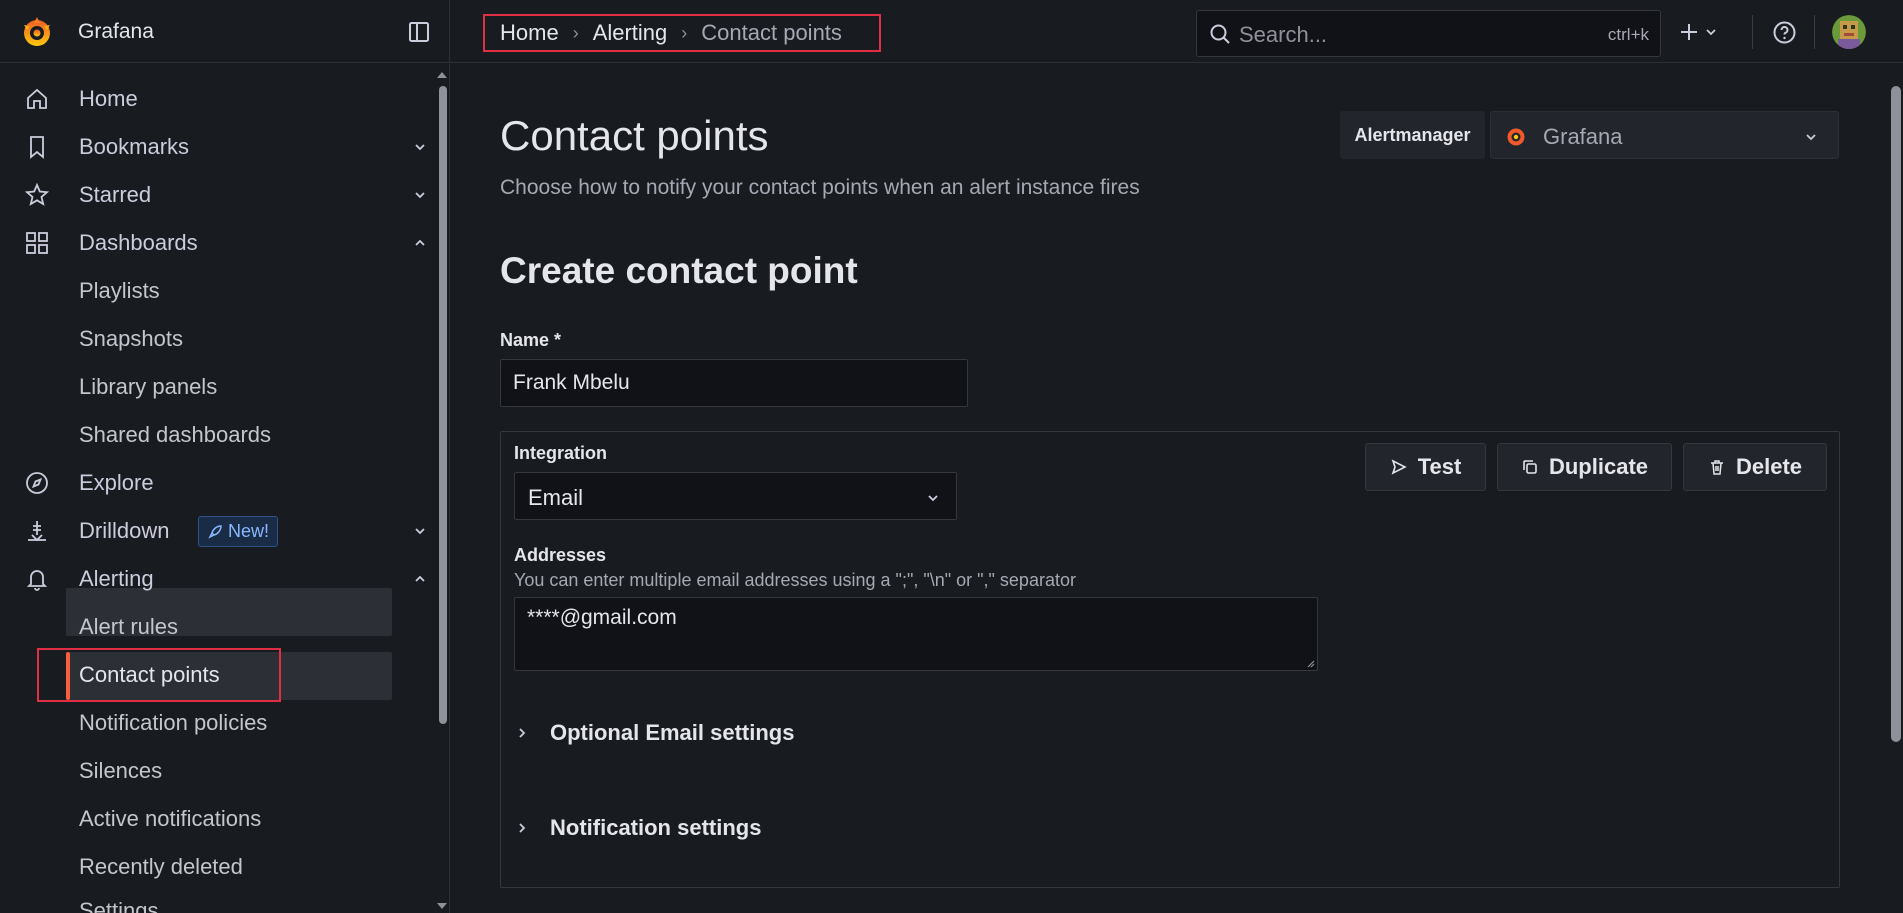  Describe the element at coordinates (219, 627) in the screenshot. I see `sidebar-item-alert-rules: Alert rules` at that location.